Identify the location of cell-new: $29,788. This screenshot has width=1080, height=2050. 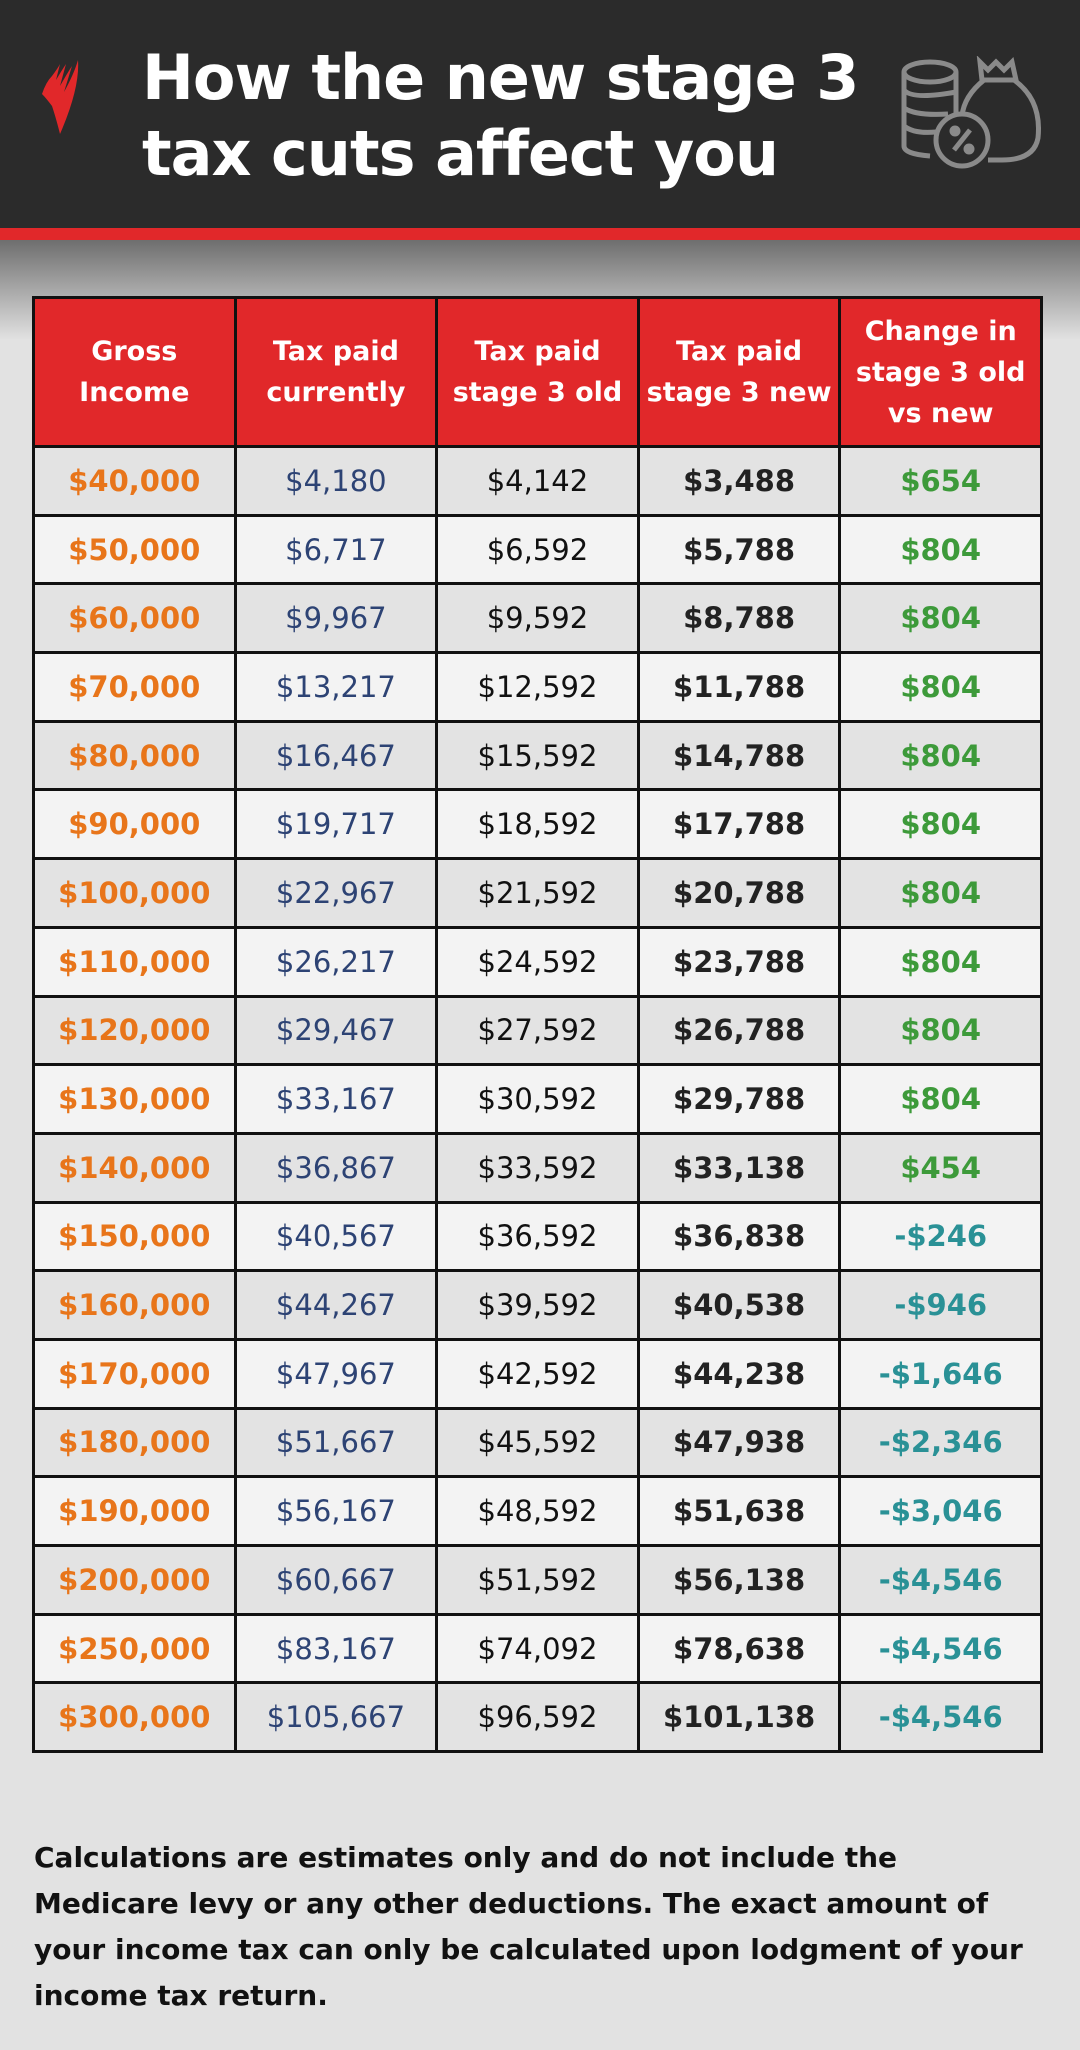
(739, 1099).